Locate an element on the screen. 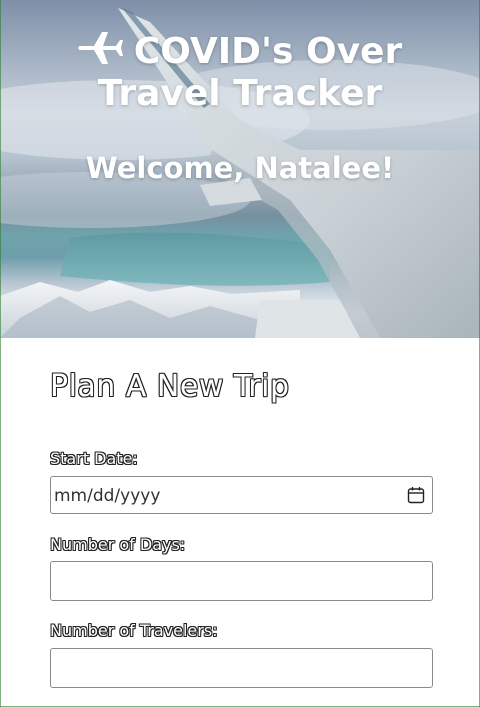 The width and height of the screenshot is (480, 707). welcome-message: Welcome, Natalee! is located at coordinates (240, 168).